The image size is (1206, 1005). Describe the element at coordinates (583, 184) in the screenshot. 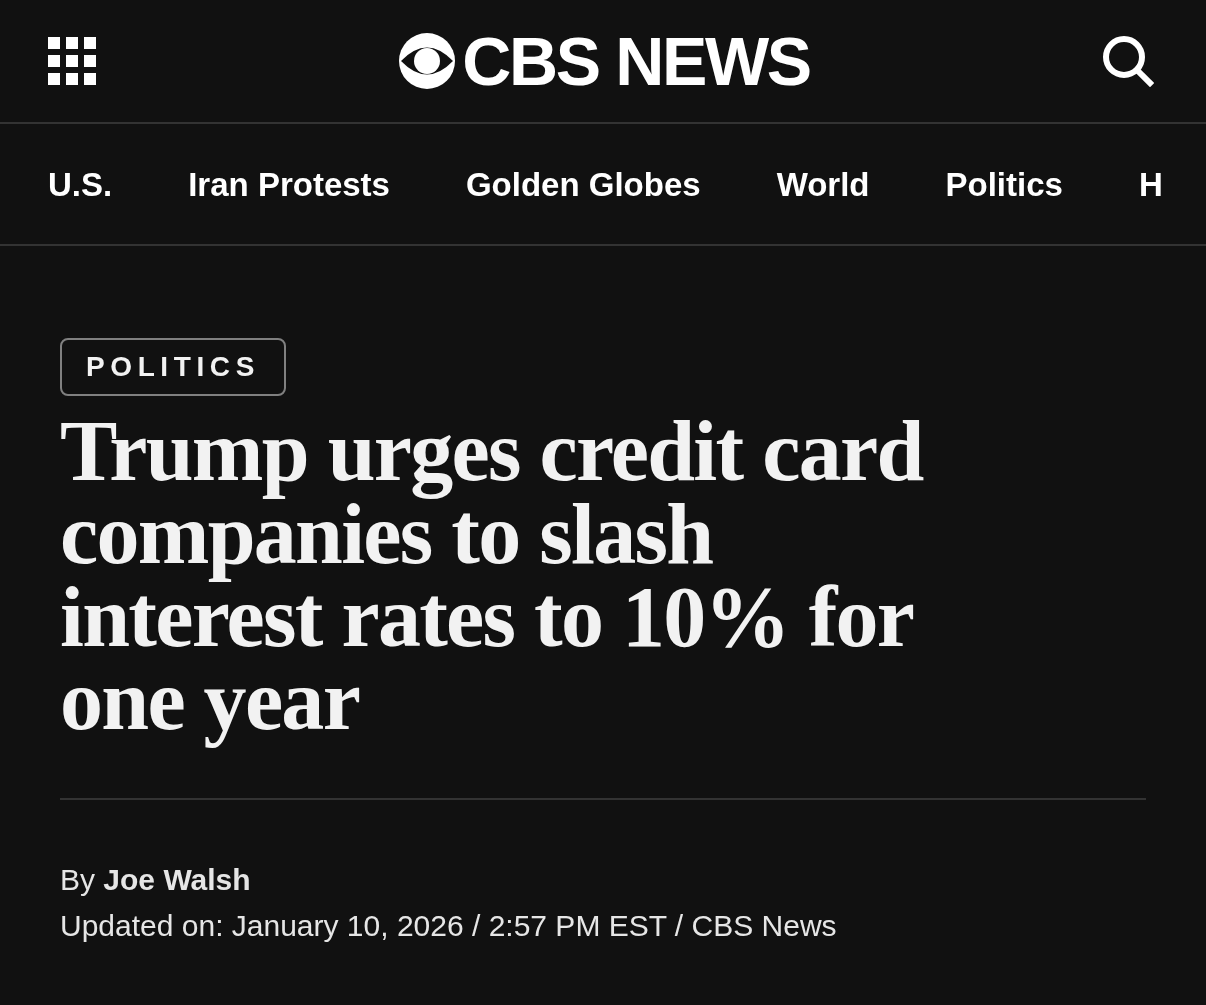

I see `nav-link: Golden Globes` at that location.